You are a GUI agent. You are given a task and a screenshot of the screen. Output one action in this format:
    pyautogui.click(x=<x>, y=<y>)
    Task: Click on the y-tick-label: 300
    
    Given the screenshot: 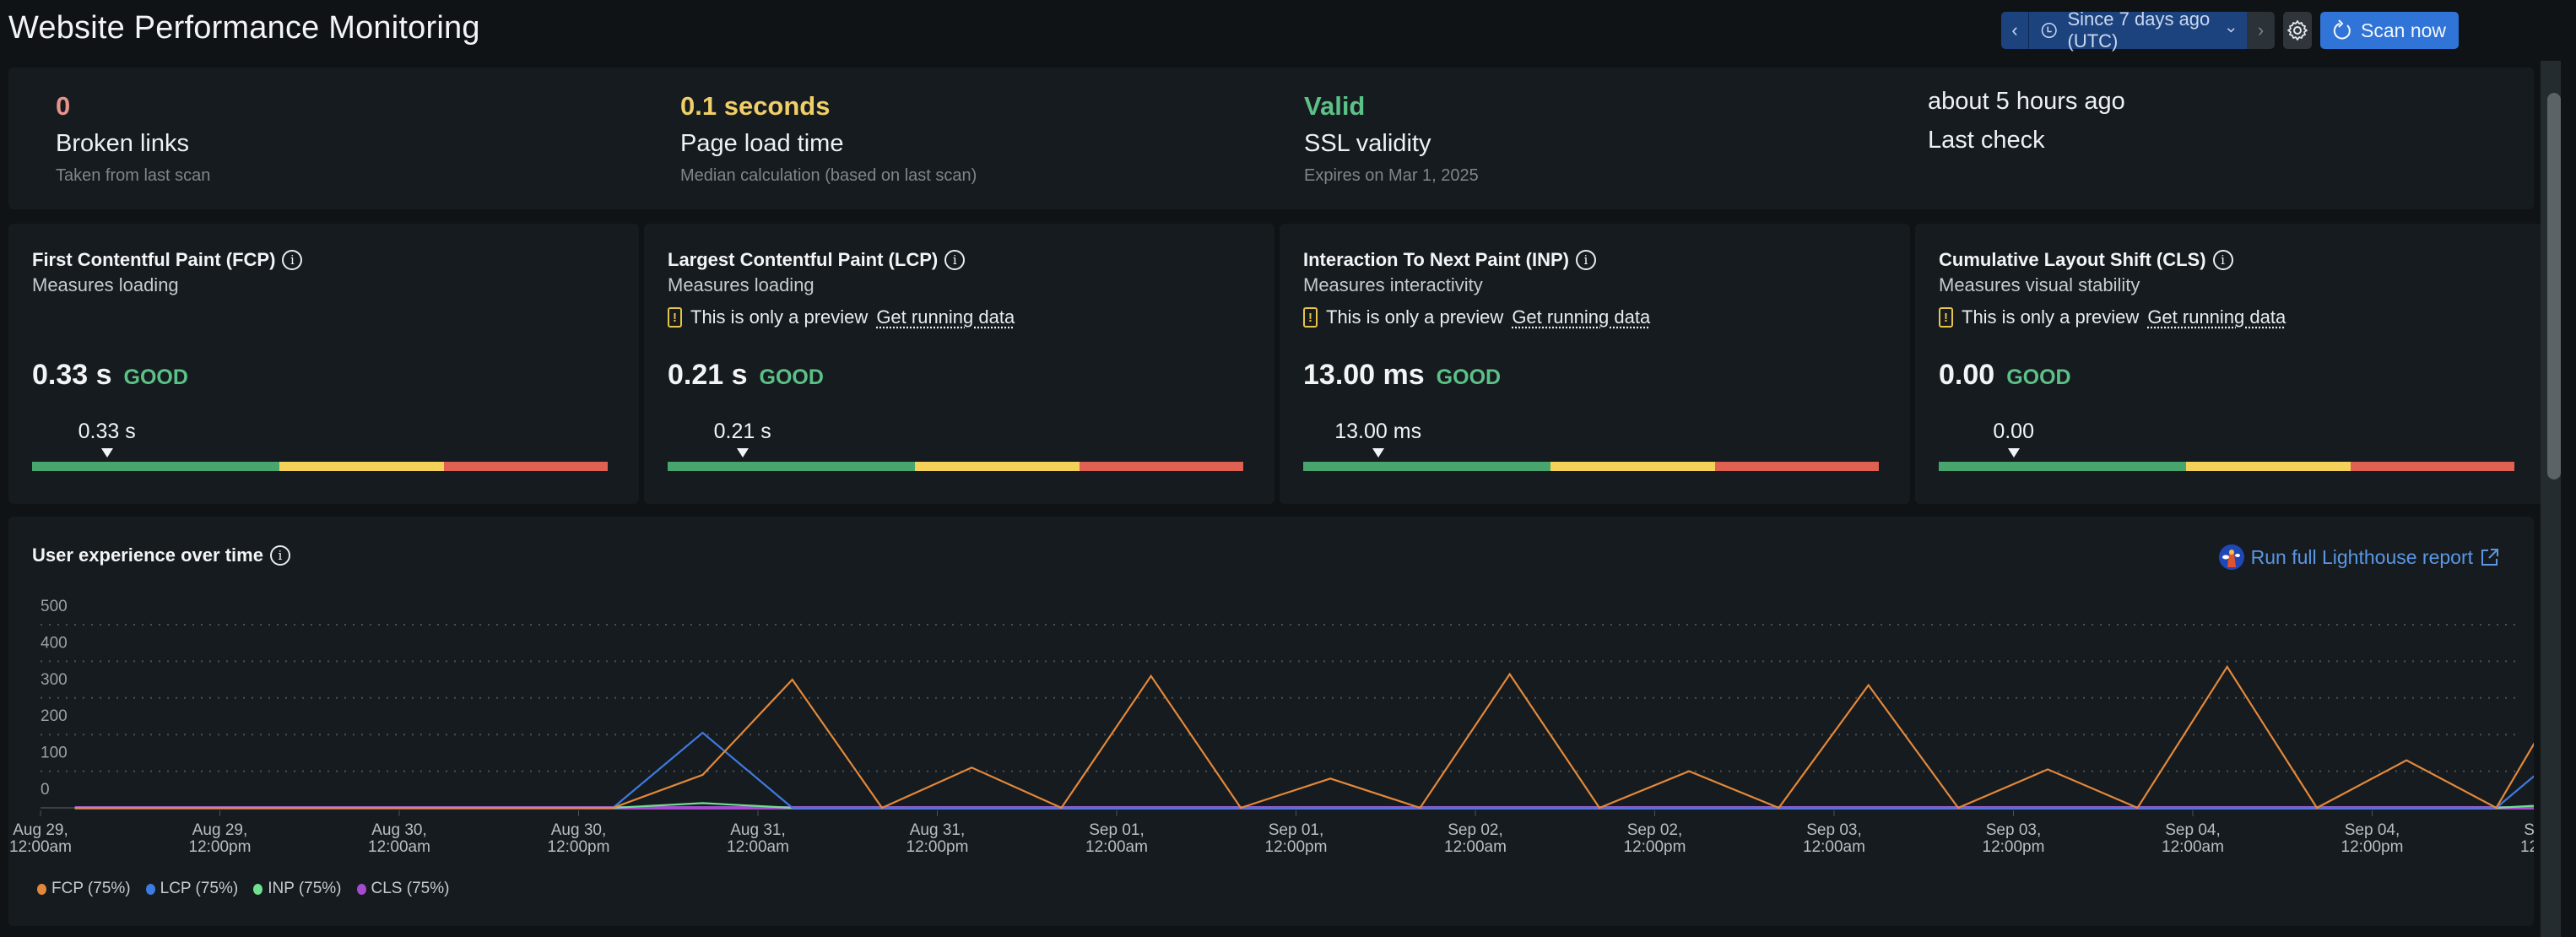 What is the action you would take?
    pyautogui.click(x=55, y=680)
    